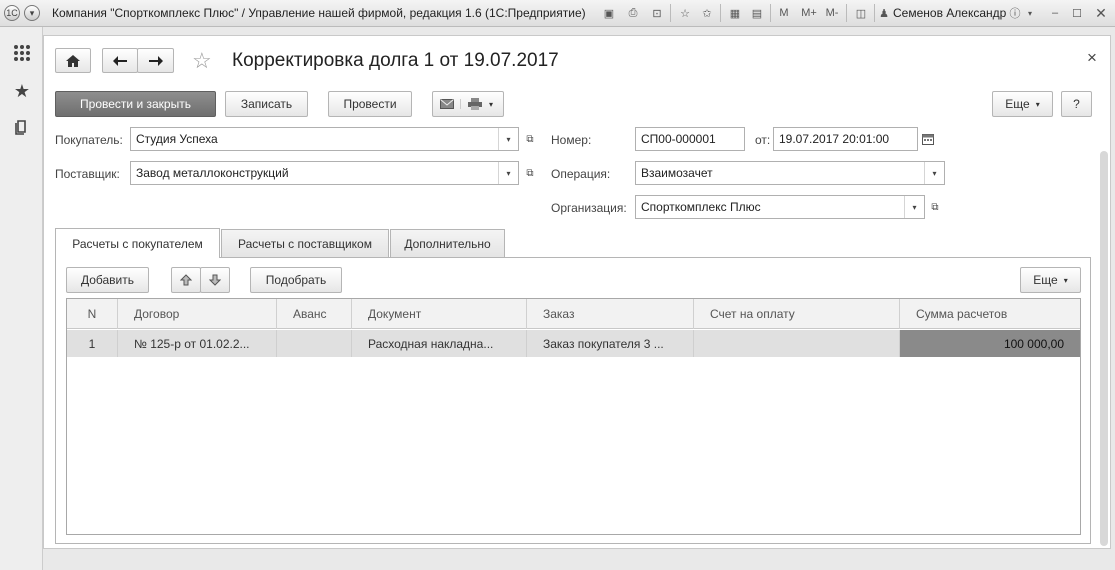 This screenshot has width=1115, height=570. What do you see at coordinates (447, 243) in the screenshot?
I see `tab-additional: Дополнительно` at bounding box center [447, 243].